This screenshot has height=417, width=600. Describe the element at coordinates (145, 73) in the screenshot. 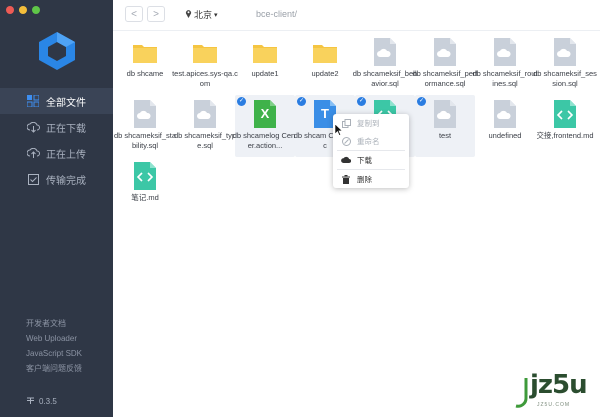

I see `file-name: db shcame` at that location.